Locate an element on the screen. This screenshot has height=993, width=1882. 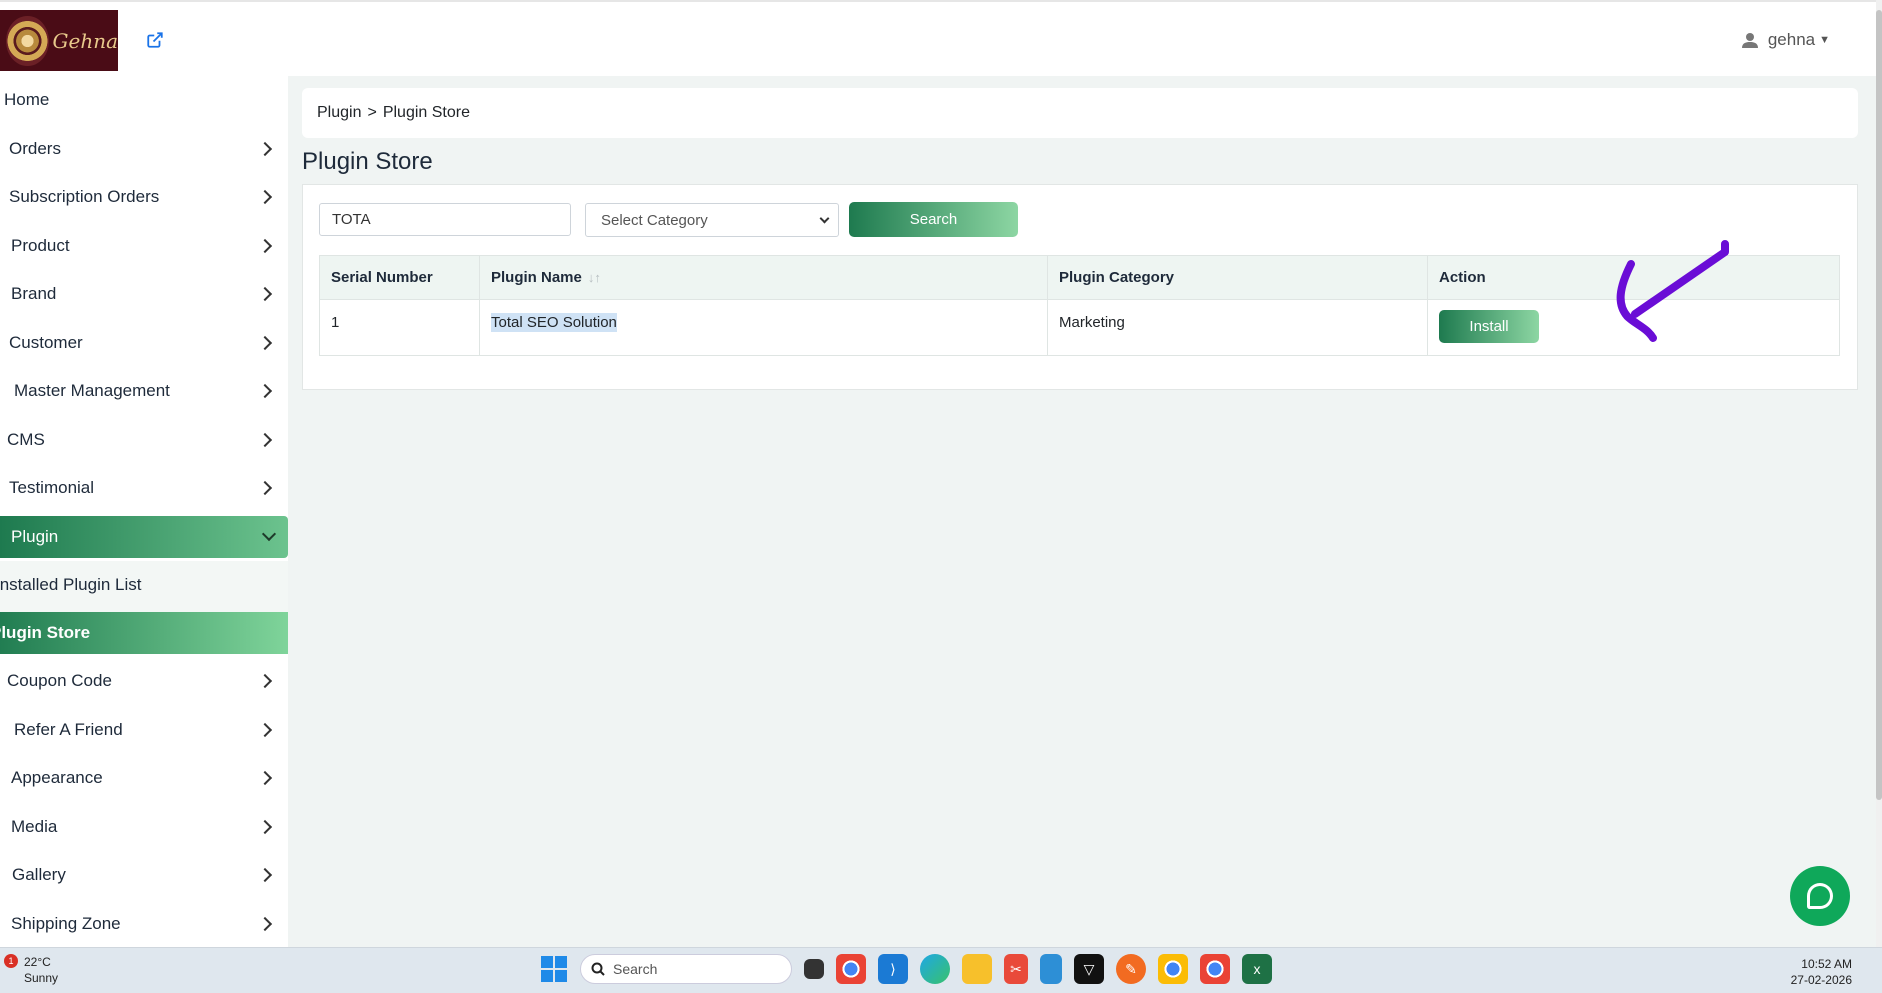
file-explorer-icon is located at coordinates (977, 969).